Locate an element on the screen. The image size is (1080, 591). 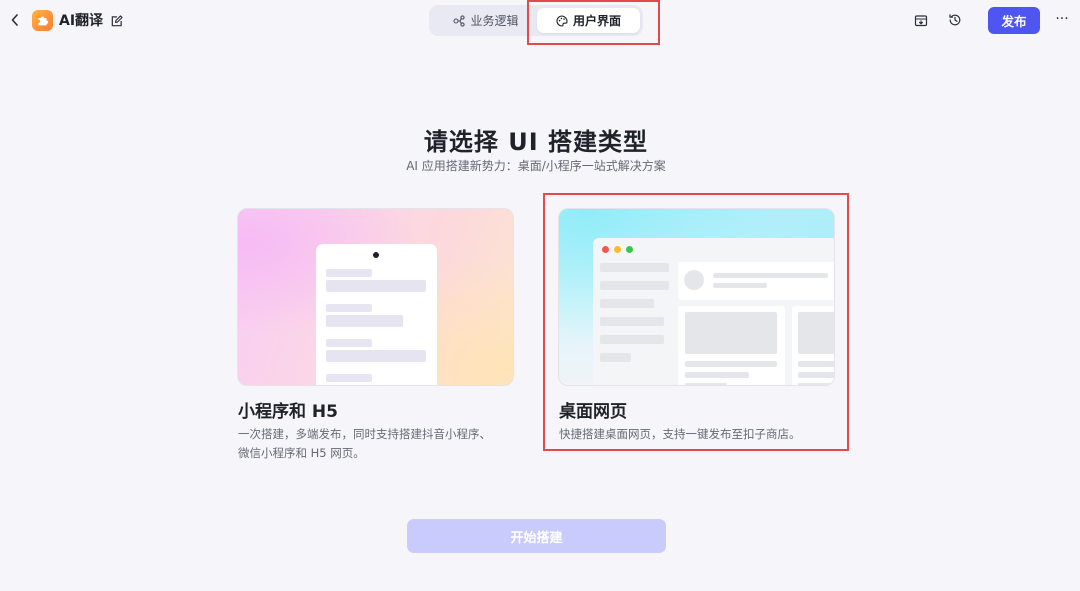
option-desktop-web-card is located at coordinates (696, 297).